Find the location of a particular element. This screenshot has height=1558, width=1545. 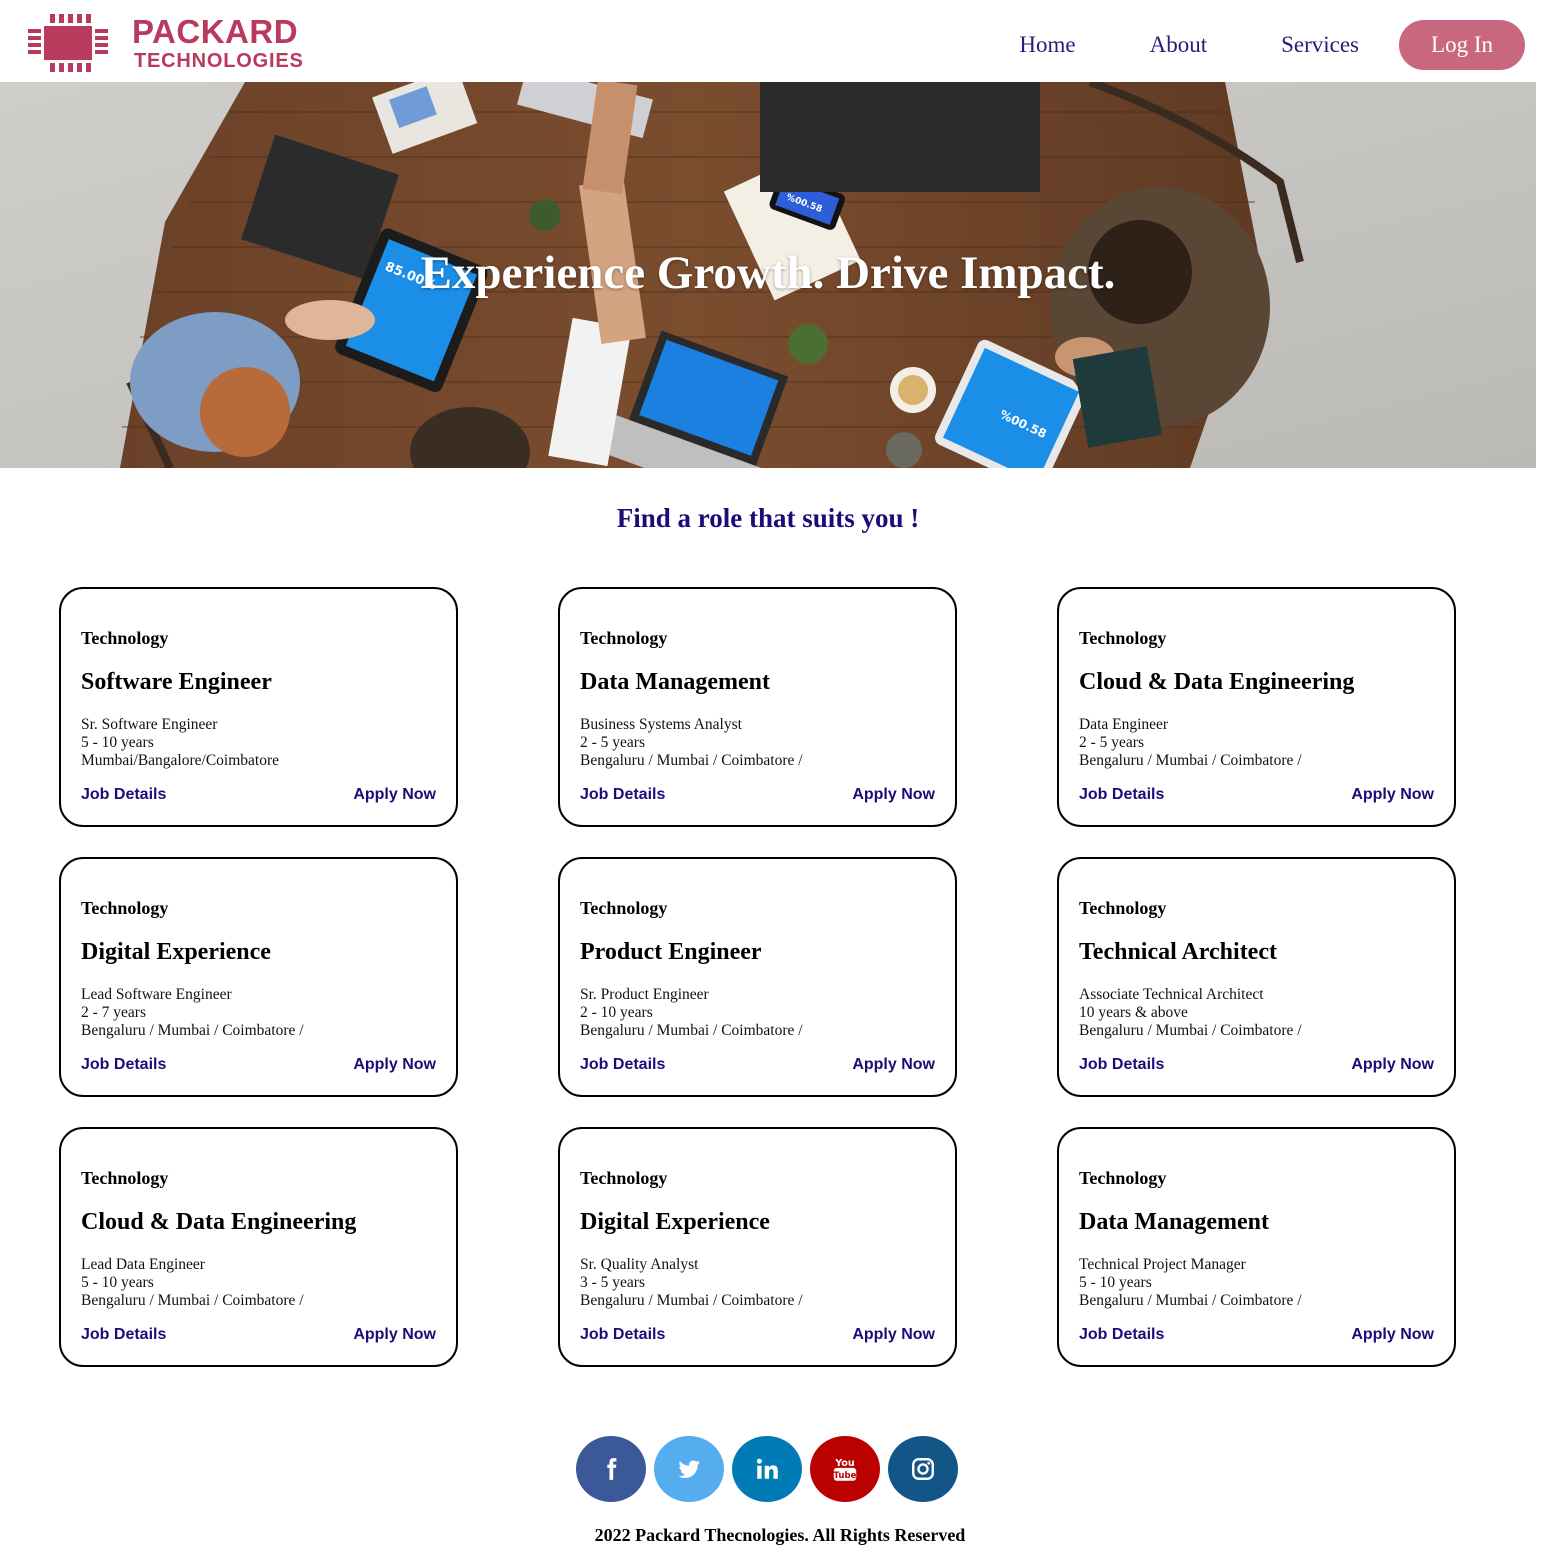

login-button: Log In is located at coordinates (1462, 45).